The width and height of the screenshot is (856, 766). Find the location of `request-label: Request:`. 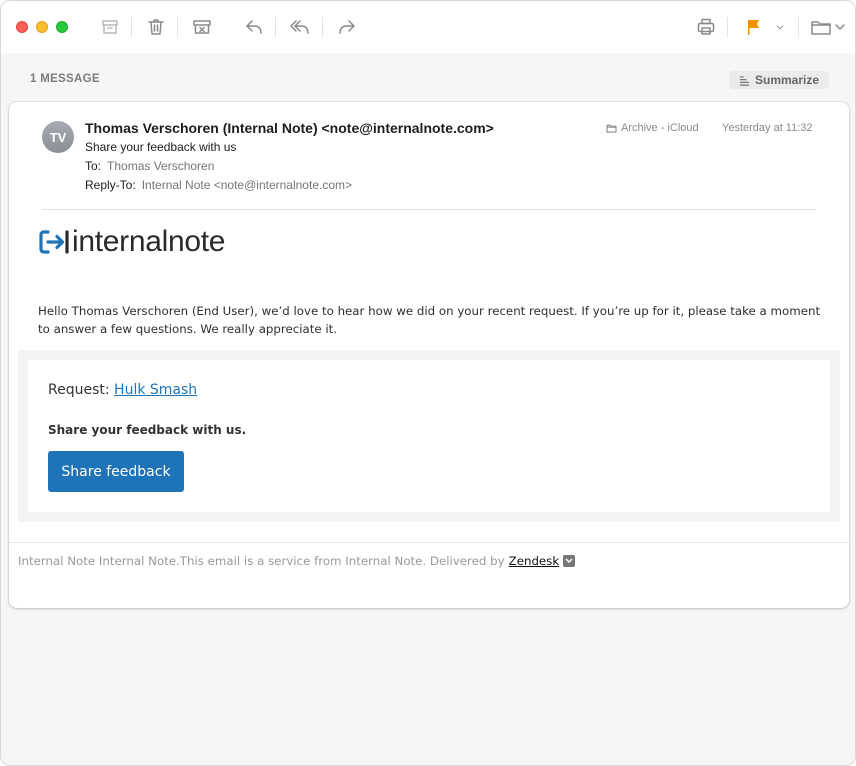

request-label: Request: is located at coordinates (79, 390).